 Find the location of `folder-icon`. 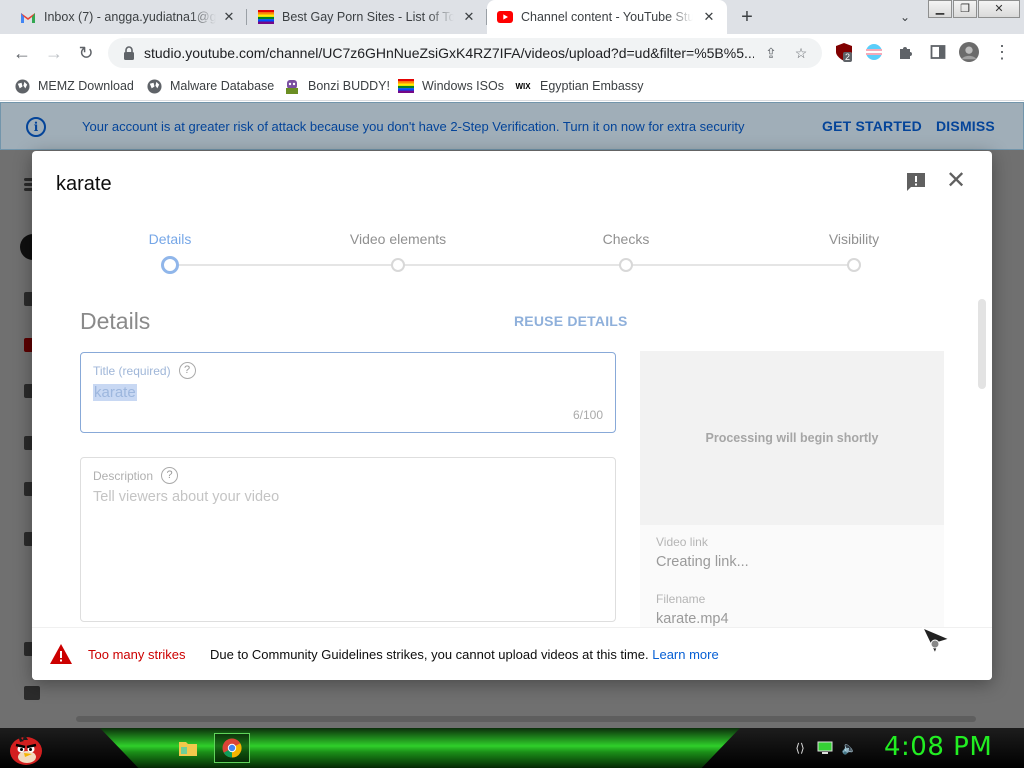

folder-icon is located at coordinates (188, 749).